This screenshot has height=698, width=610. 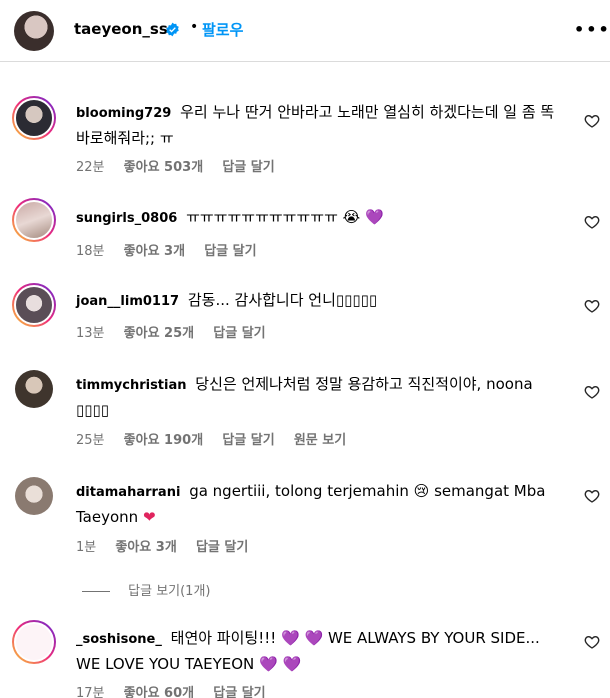 What do you see at coordinates (90, 251) in the screenshot?
I see `comment-time: 18분` at bounding box center [90, 251].